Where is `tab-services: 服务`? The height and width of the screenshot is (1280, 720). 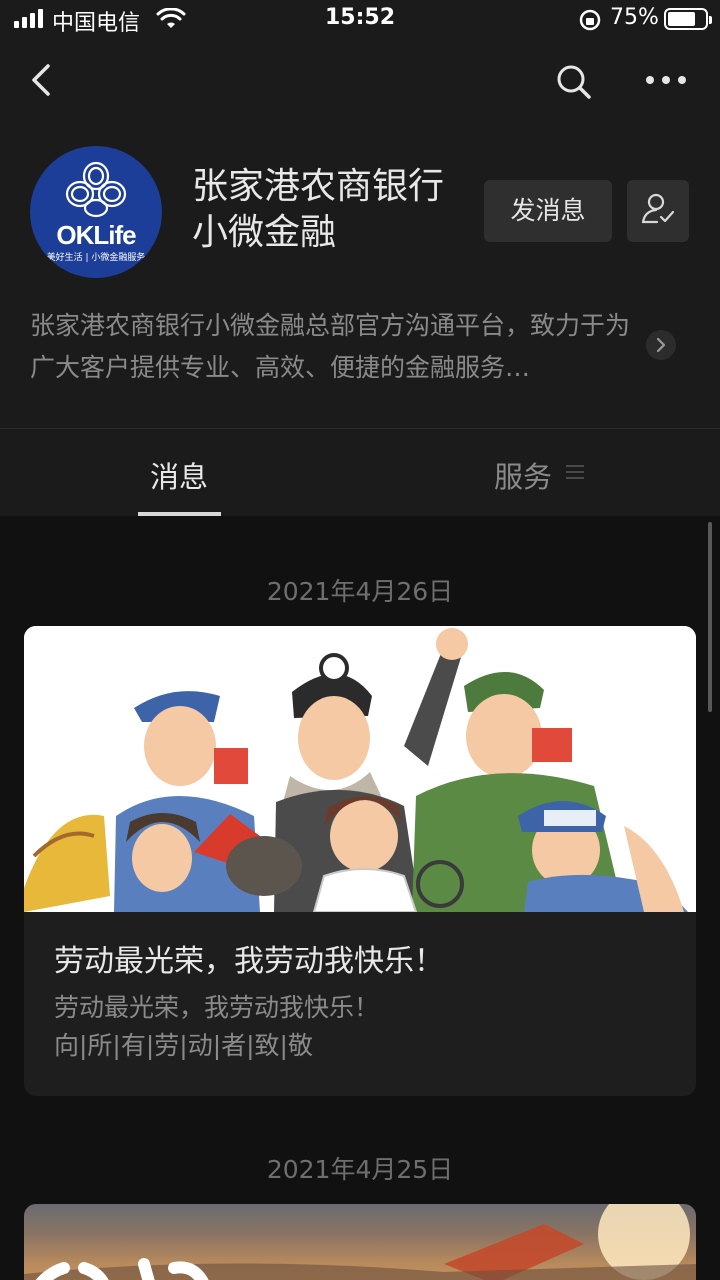 tab-services: 服务 is located at coordinates (523, 475).